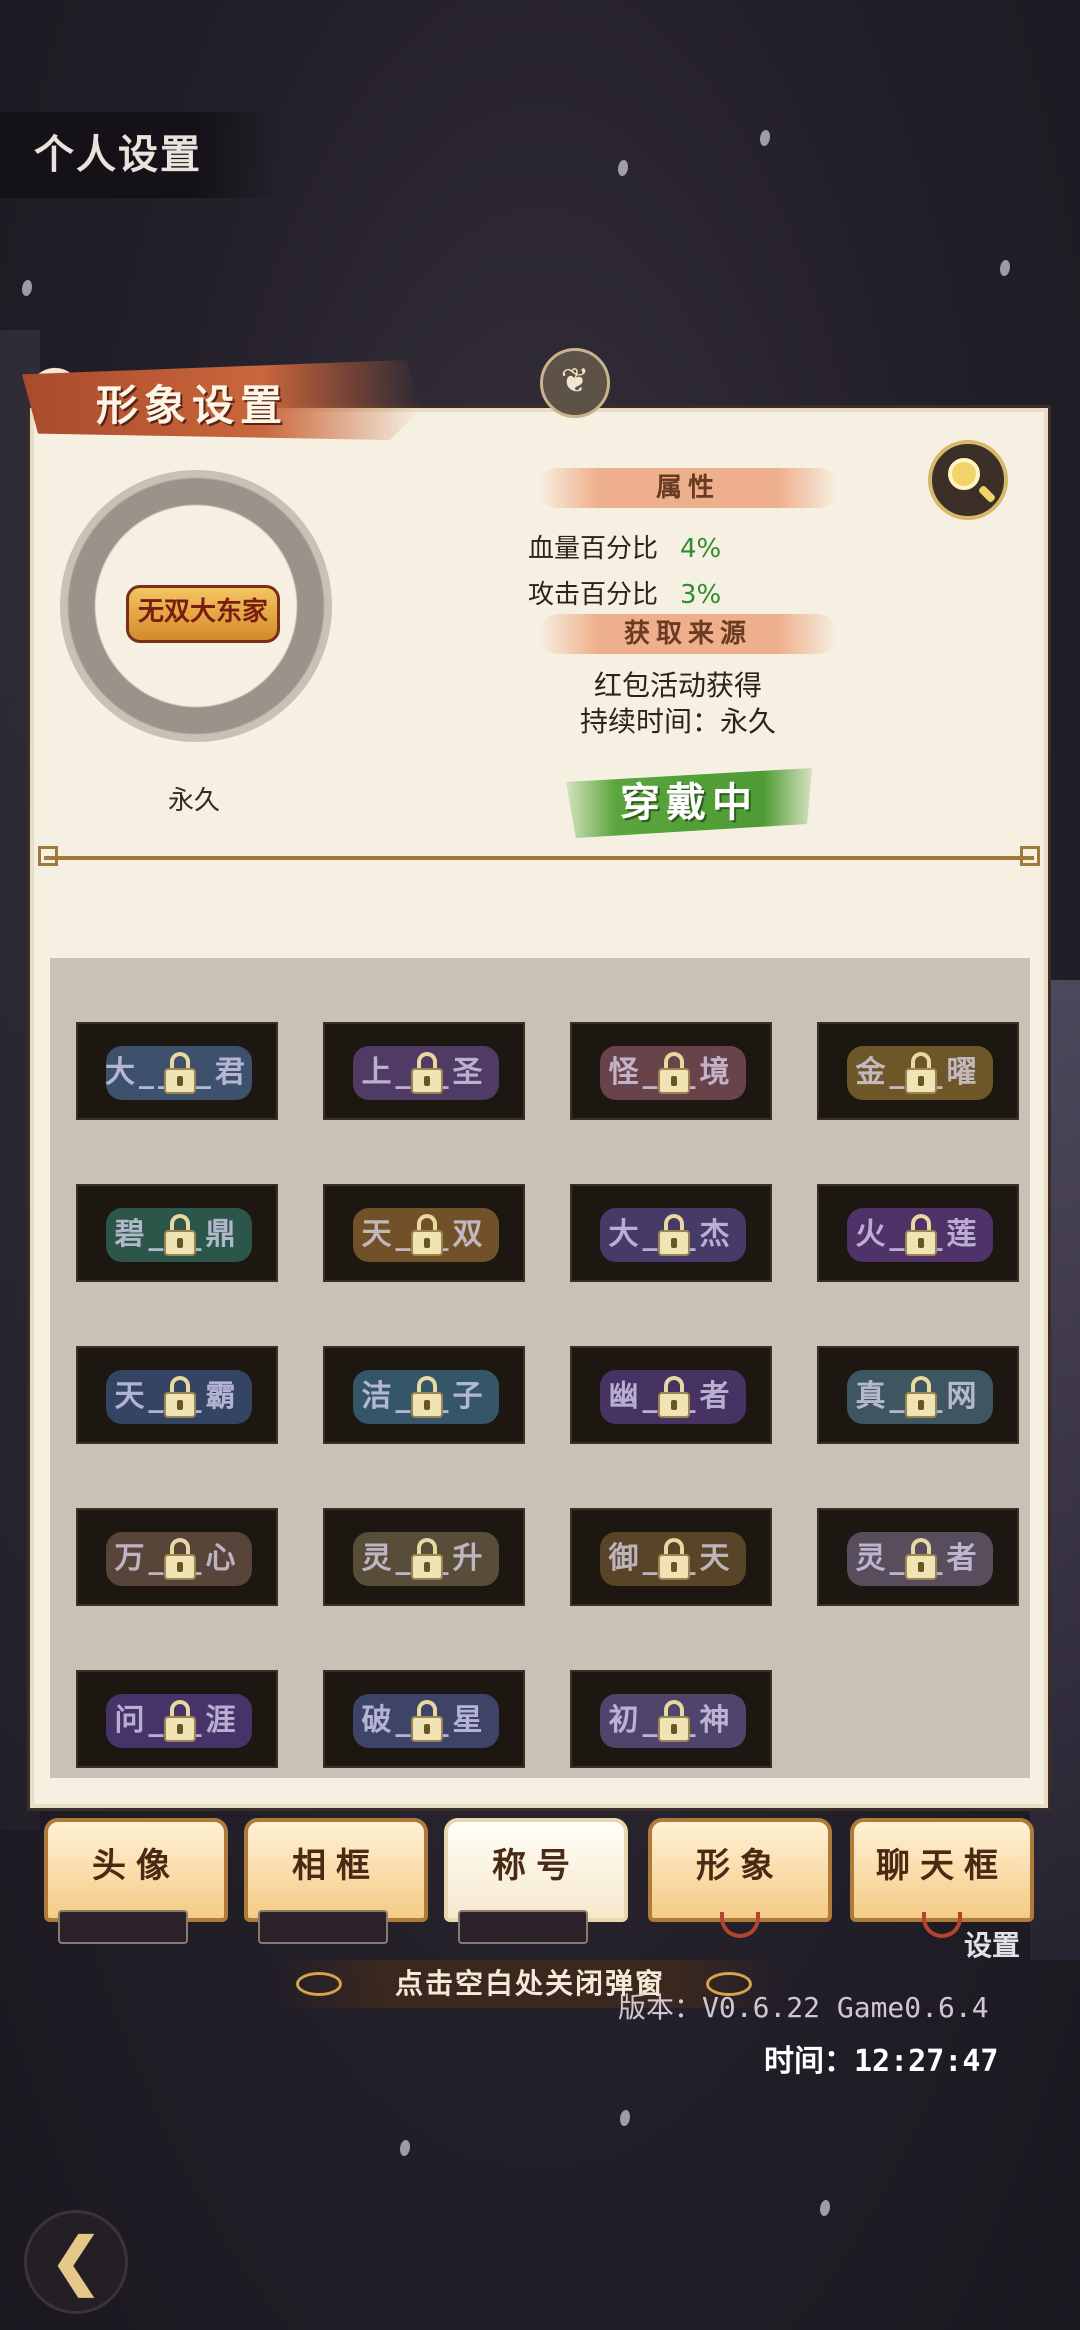  I want to click on magnify-button, so click(968, 480).